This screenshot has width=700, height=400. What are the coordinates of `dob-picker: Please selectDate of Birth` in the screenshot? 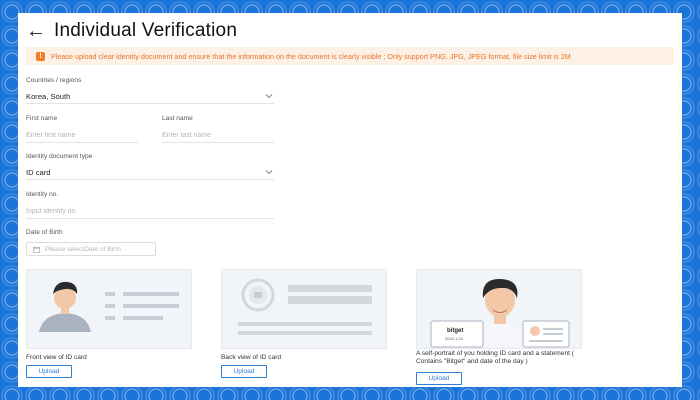 It's located at (91, 249).